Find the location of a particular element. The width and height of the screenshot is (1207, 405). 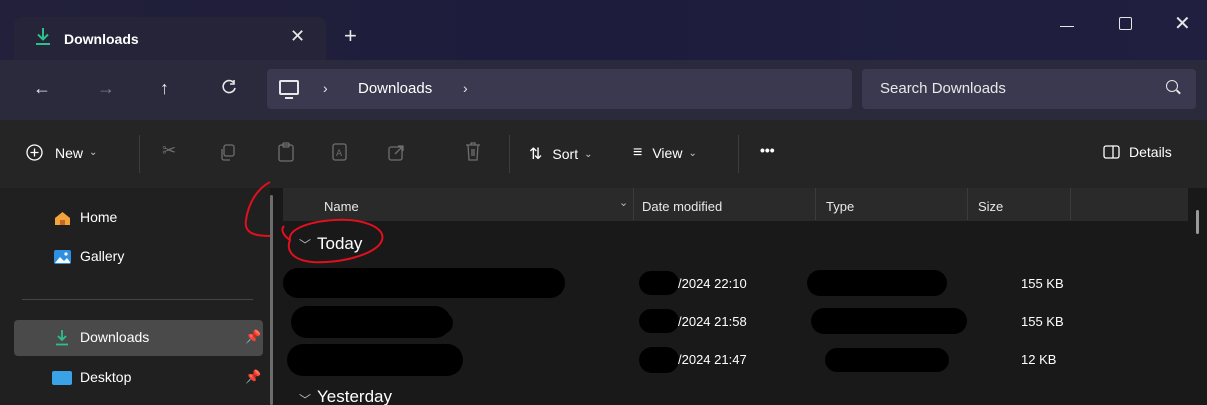

sidebar-item-label: Home is located at coordinates (99, 217).